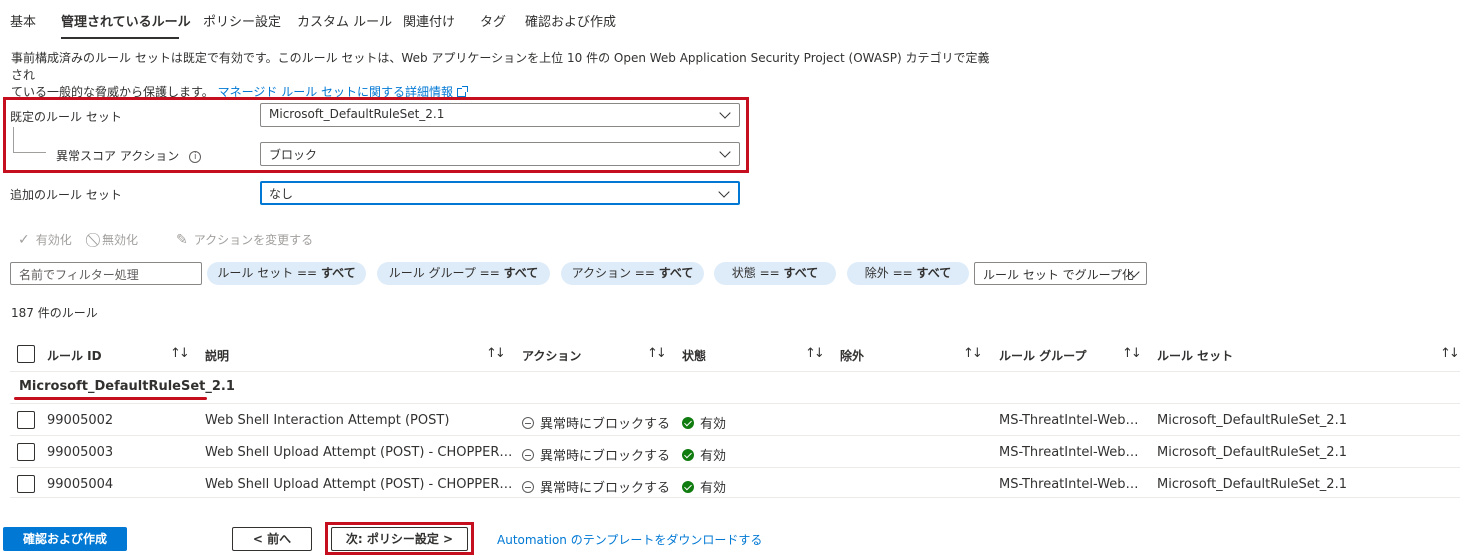  What do you see at coordinates (1042, 355) in the screenshot?
I see `column-header-rule-group: ルール グループ` at bounding box center [1042, 355].